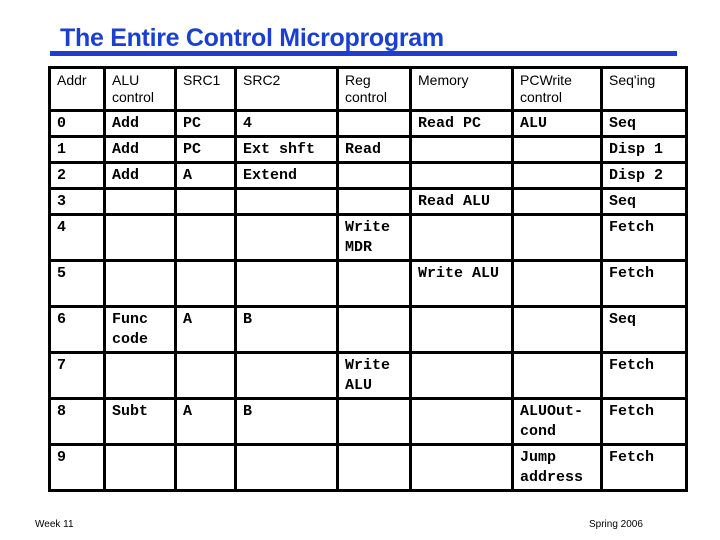 The width and height of the screenshot is (720, 540). What do you see at coordinates (557, 89) in the screenshot?
I see `header-pcwrite-control: PCWrite control` at bounding box center [557, 89].